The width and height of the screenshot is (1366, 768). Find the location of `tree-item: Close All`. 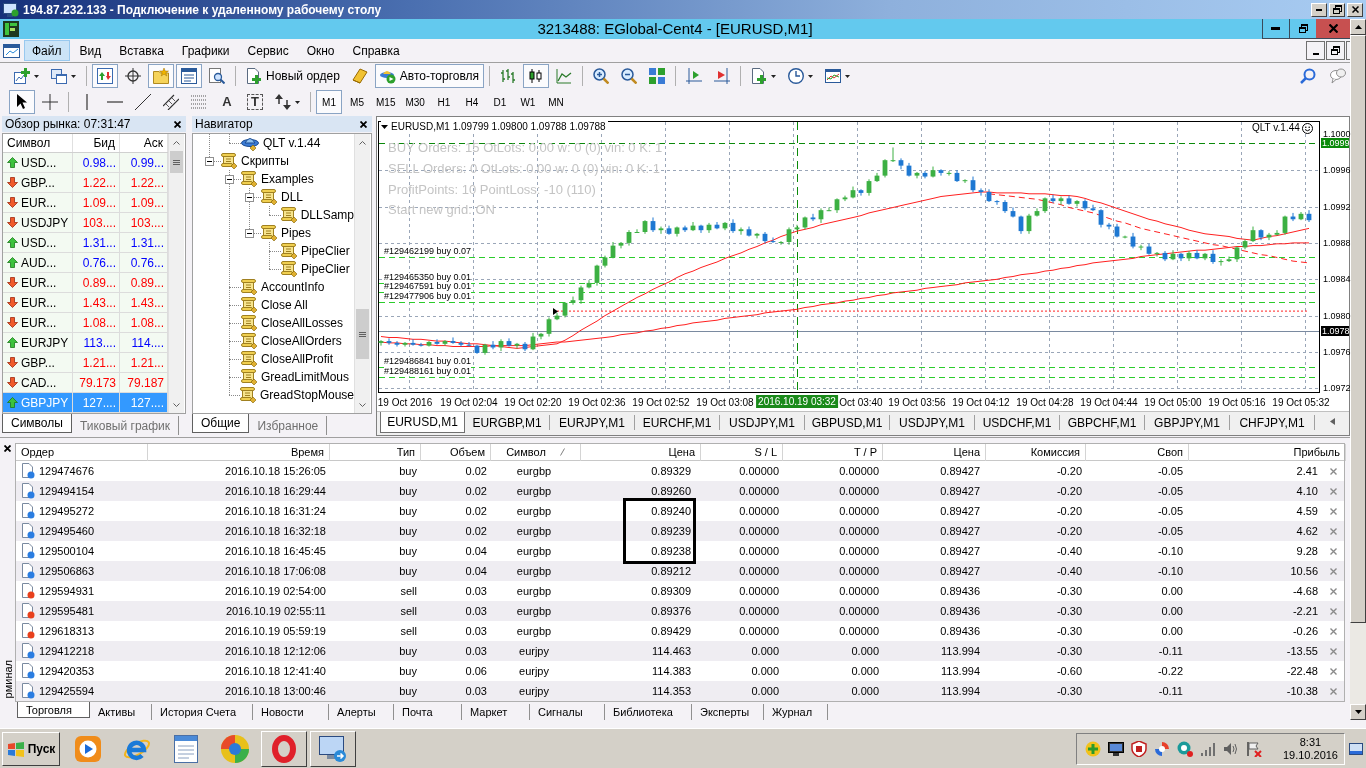

tree-item: Close All is located at coordinates (274, 305).